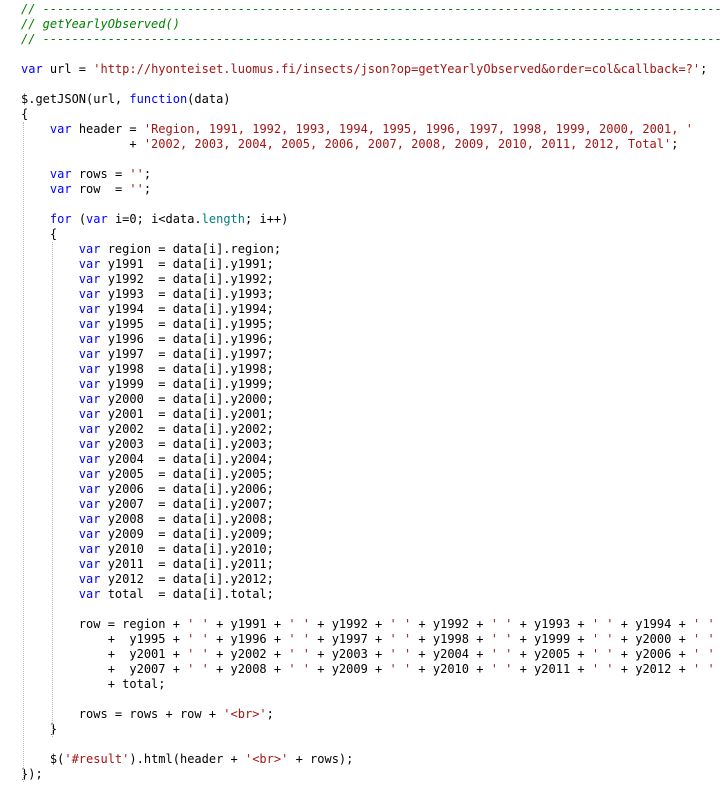 This screenshot has width=723, height=788. Describe the element at coordinates (32, 774) in the screenshot. I see `code-token: });` at that location.